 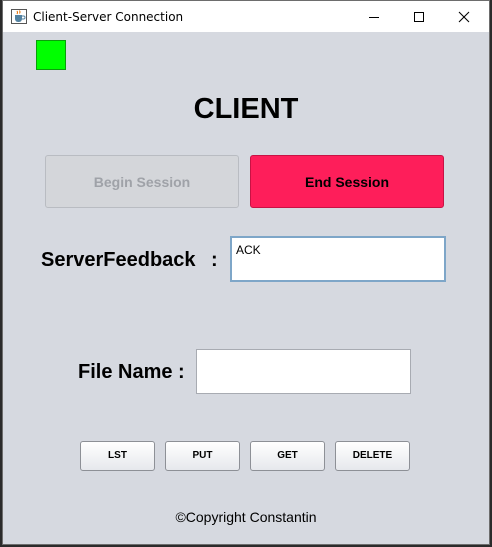 I want to click on minimize-icon, so click(x=374, y=17).